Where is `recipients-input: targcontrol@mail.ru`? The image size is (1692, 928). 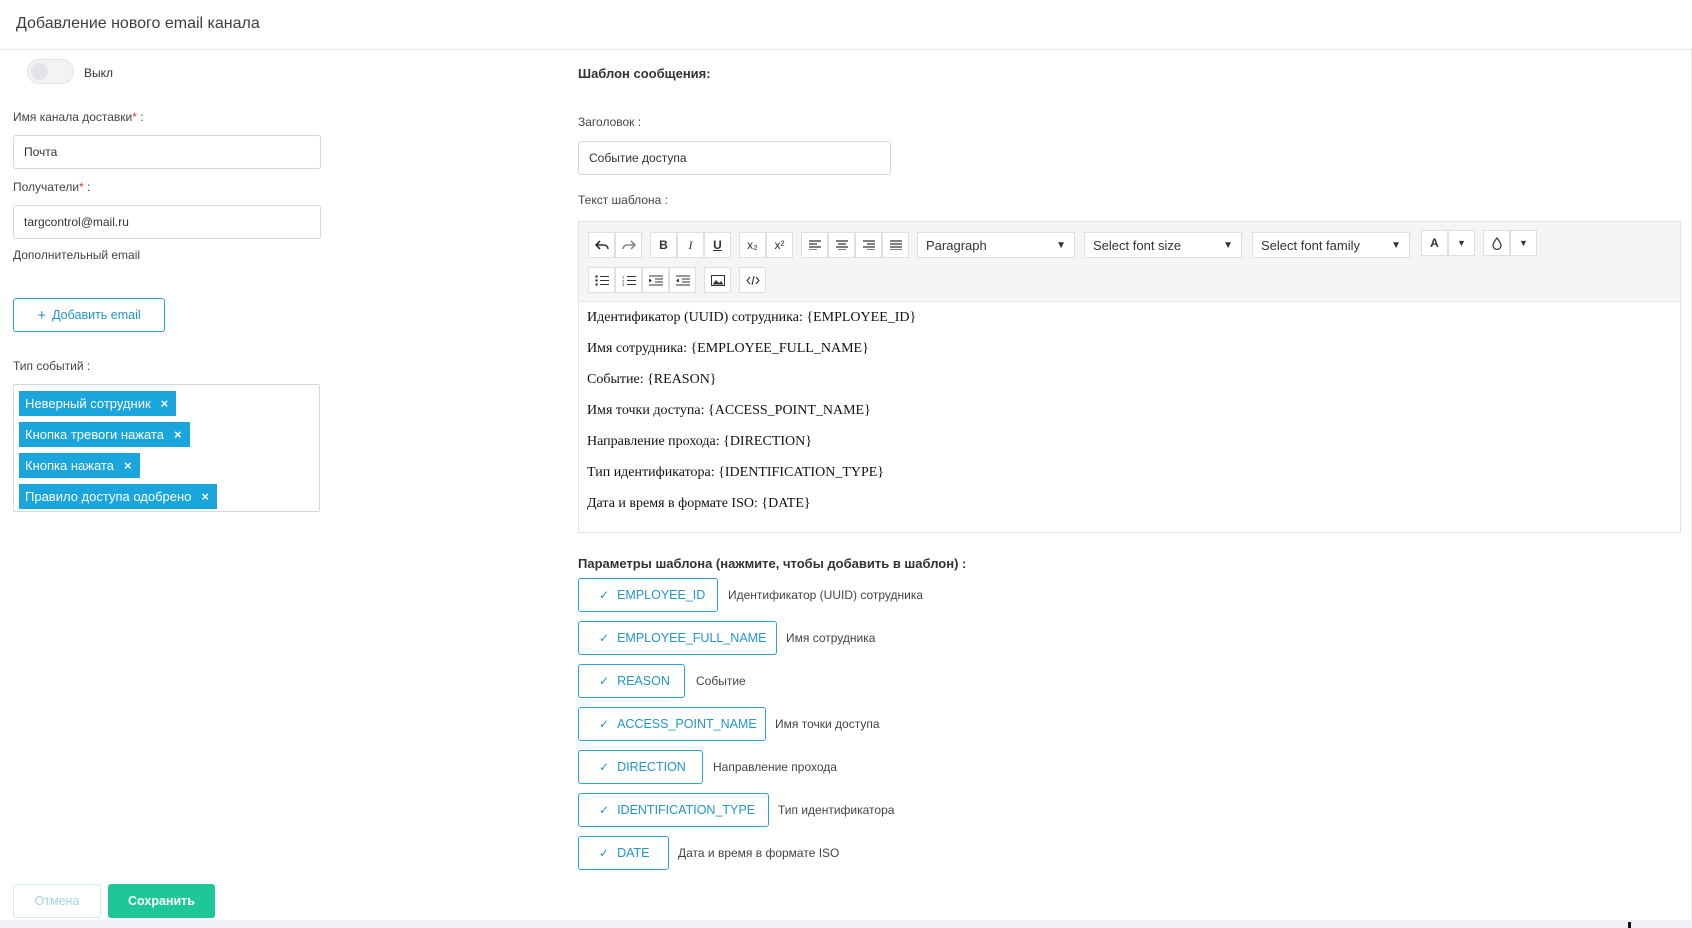 recipients-input: targcontrol@mail.ru is located at coordinates (167, 222).